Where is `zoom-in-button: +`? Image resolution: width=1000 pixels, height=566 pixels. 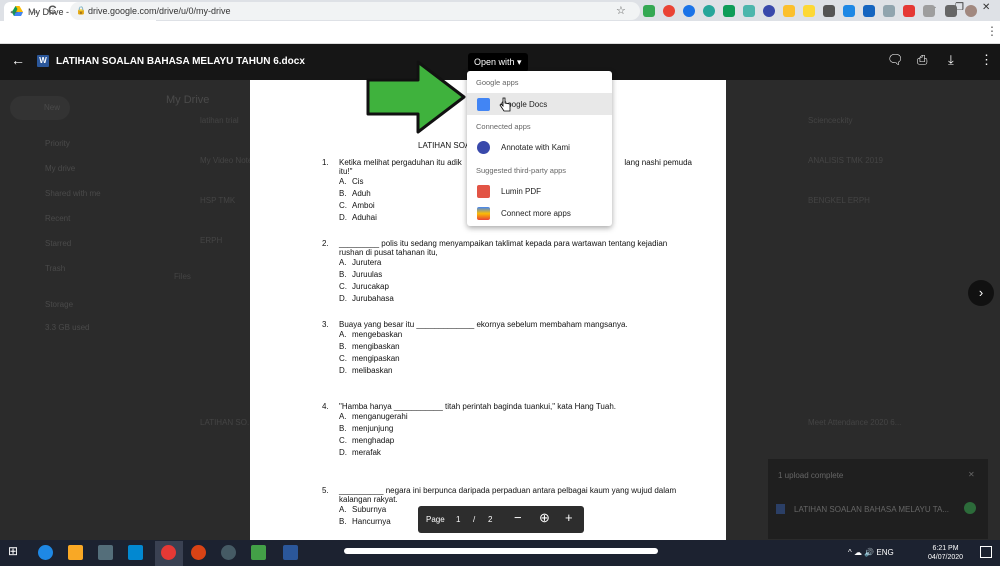 zoom-in-button: + is located at coordinates (569, 517).